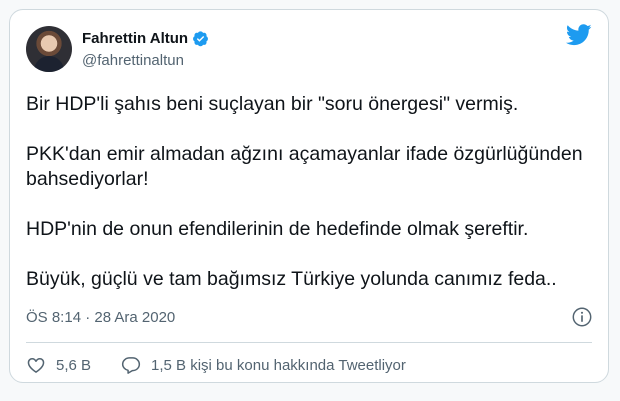  I want to click on discussion-button: 1,5 B kişi bu konu hakkında Tweetliyor, so click(263, 365).